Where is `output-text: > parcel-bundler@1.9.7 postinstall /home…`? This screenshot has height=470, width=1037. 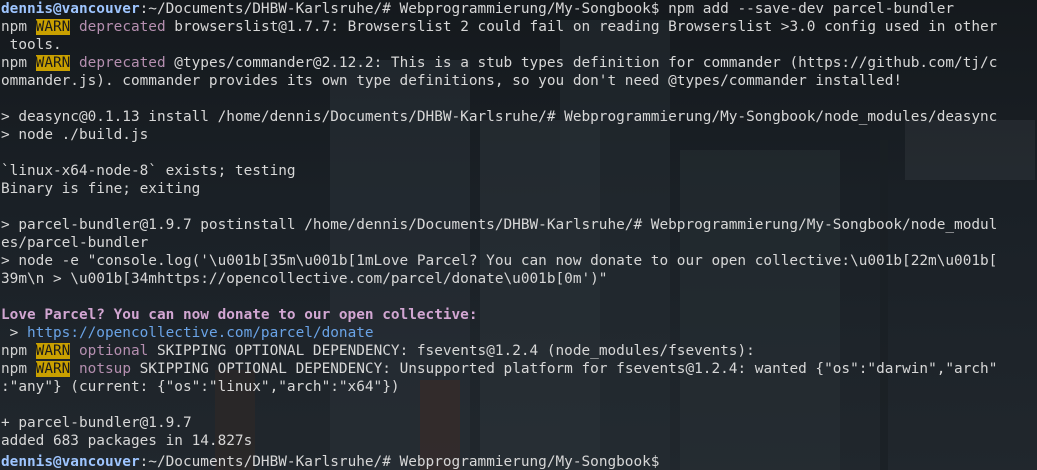 output-text: > parcel-bundler@1.9.7 postinstall /home… is located at coordinates (499, 225).